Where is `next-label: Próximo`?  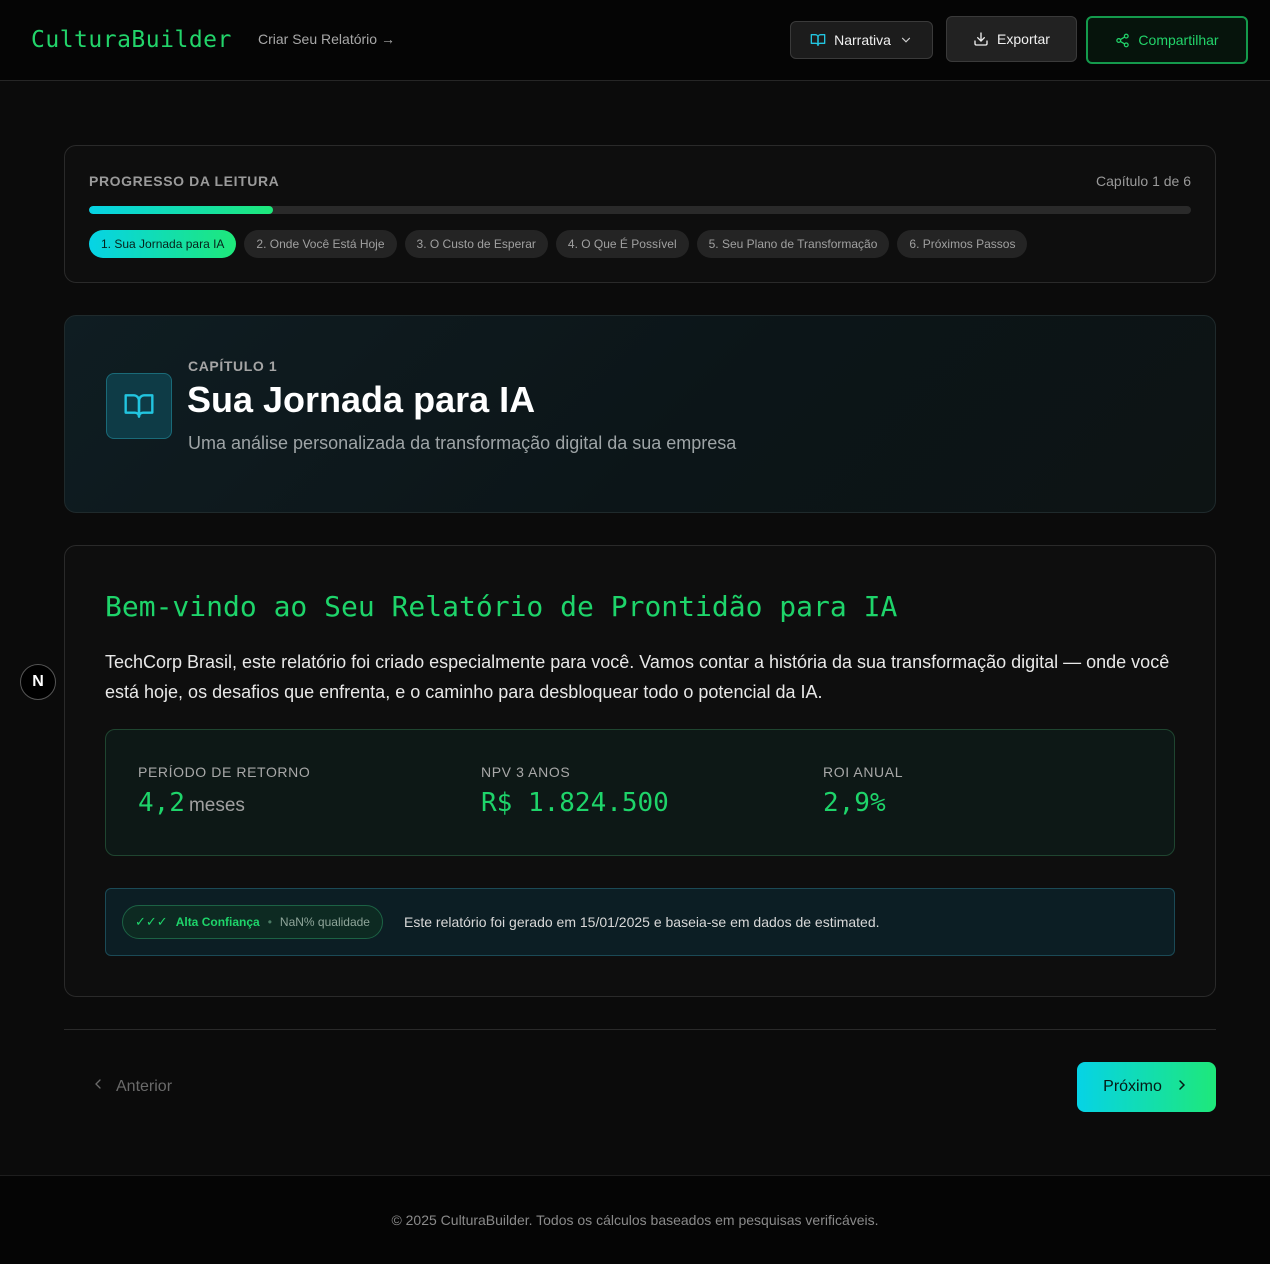
next-label: Próximo is located at coordinates (1132, 1086).